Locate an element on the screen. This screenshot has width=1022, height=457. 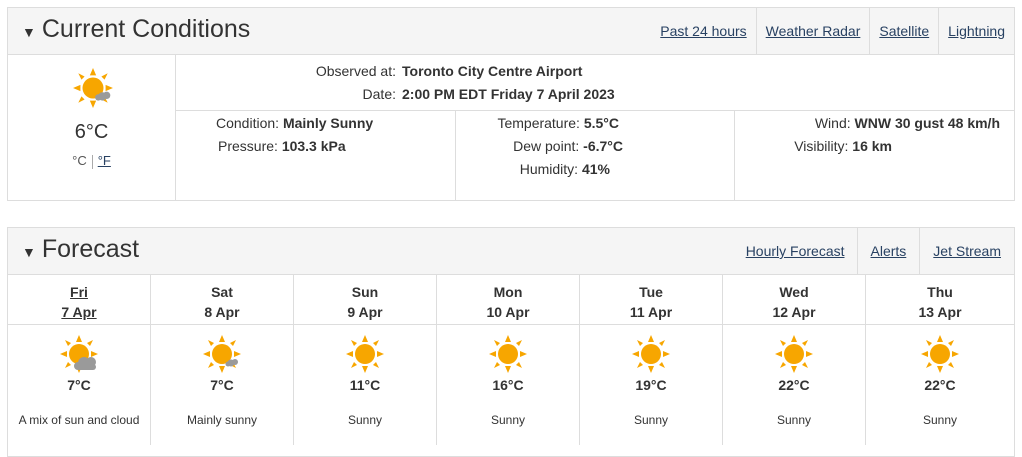
visibility-label: Visibility: is located at coordinates (821, 146).